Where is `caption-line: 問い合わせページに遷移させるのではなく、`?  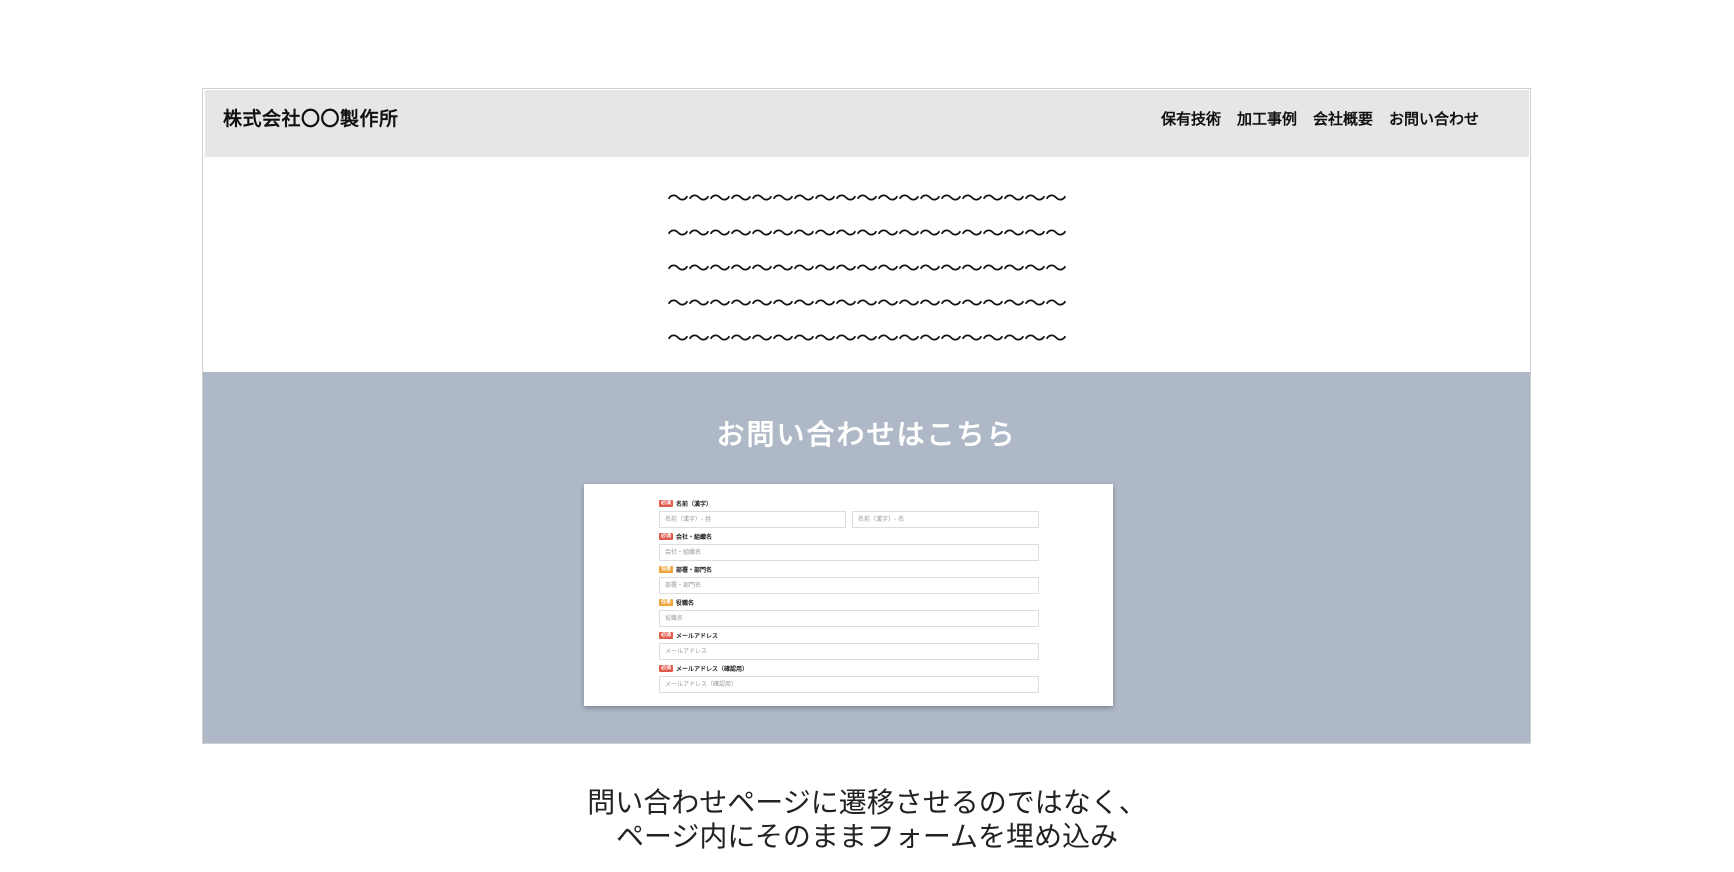 caption-line: 問い合わせページに遷移させるのではなく、 is located at coordinates (867, 802).